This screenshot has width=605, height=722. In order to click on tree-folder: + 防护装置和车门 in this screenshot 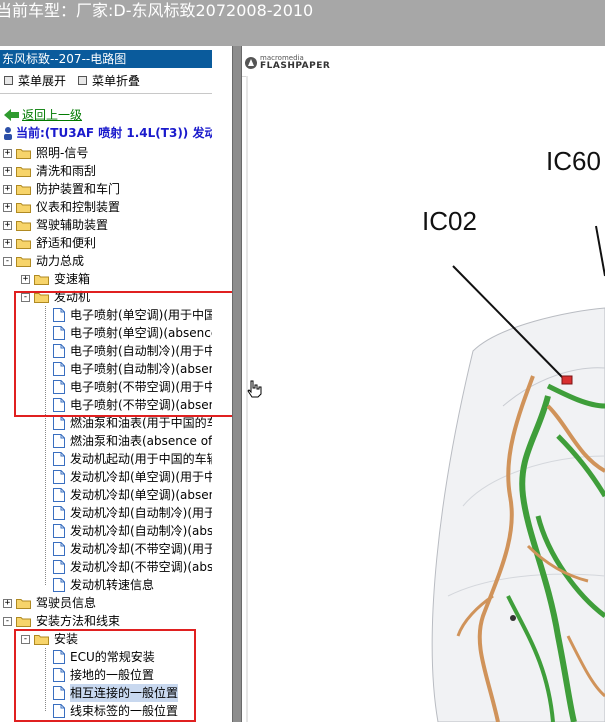, I will do `click(106, 189)`.